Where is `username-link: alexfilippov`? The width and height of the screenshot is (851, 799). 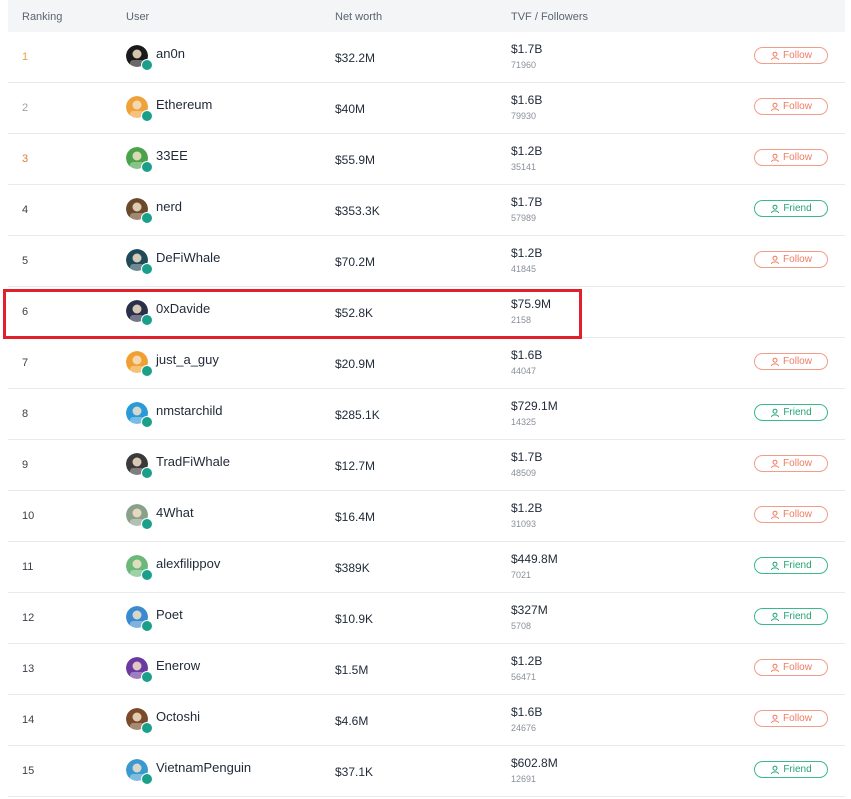
username-link: alexfilippov is located at coordinates (188, 563).